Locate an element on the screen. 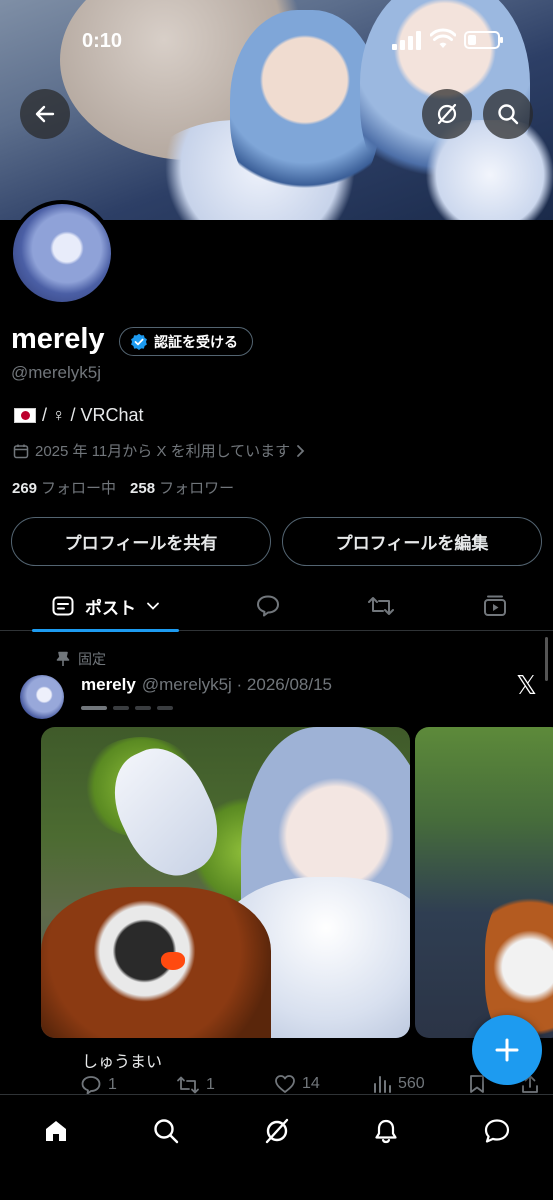 This screenshot has width=553, height=1200. bell-icon is located at coordinates (386, 1131).